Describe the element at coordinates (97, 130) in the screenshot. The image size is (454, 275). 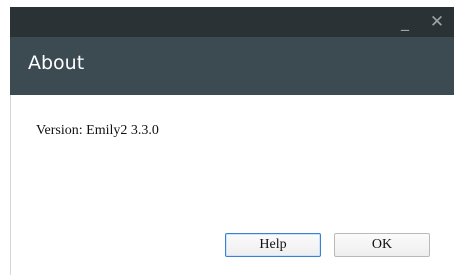
I see `version-text: Version: Emily2 3.3.0` at that location.